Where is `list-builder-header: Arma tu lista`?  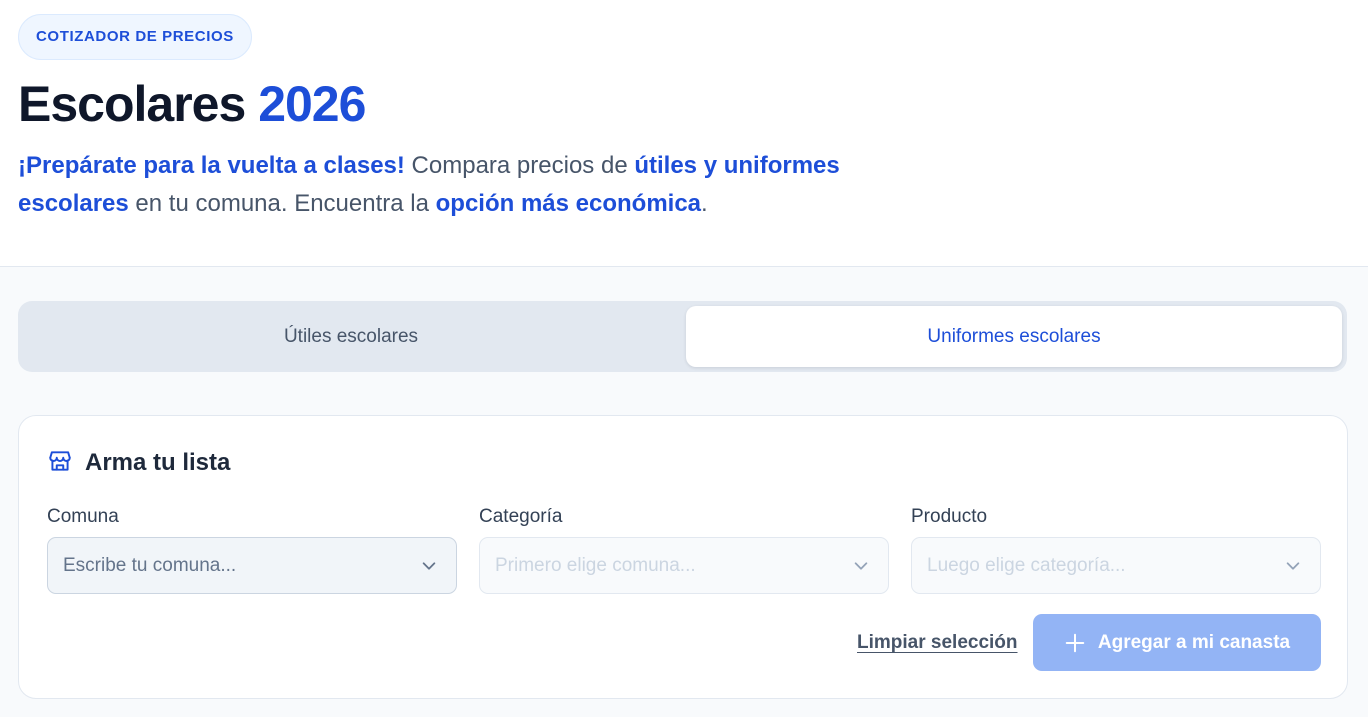 list-builder-header: Arma tu lista is located at coordinates (138, 463).